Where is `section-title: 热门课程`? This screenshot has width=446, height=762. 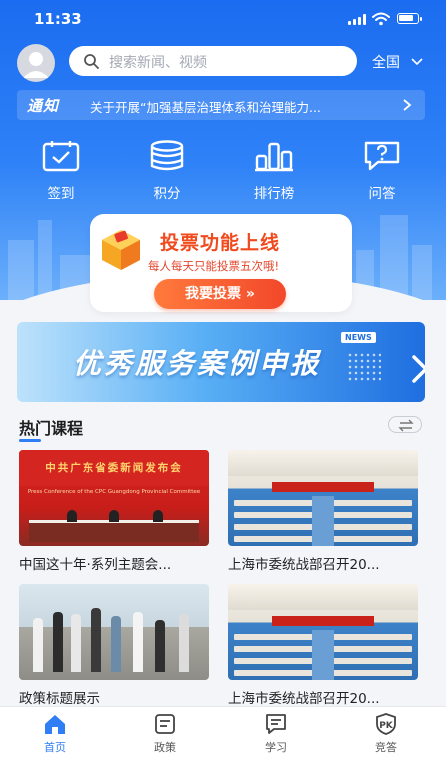 section-title: 热门课程 is located at coordinates (51, 428).